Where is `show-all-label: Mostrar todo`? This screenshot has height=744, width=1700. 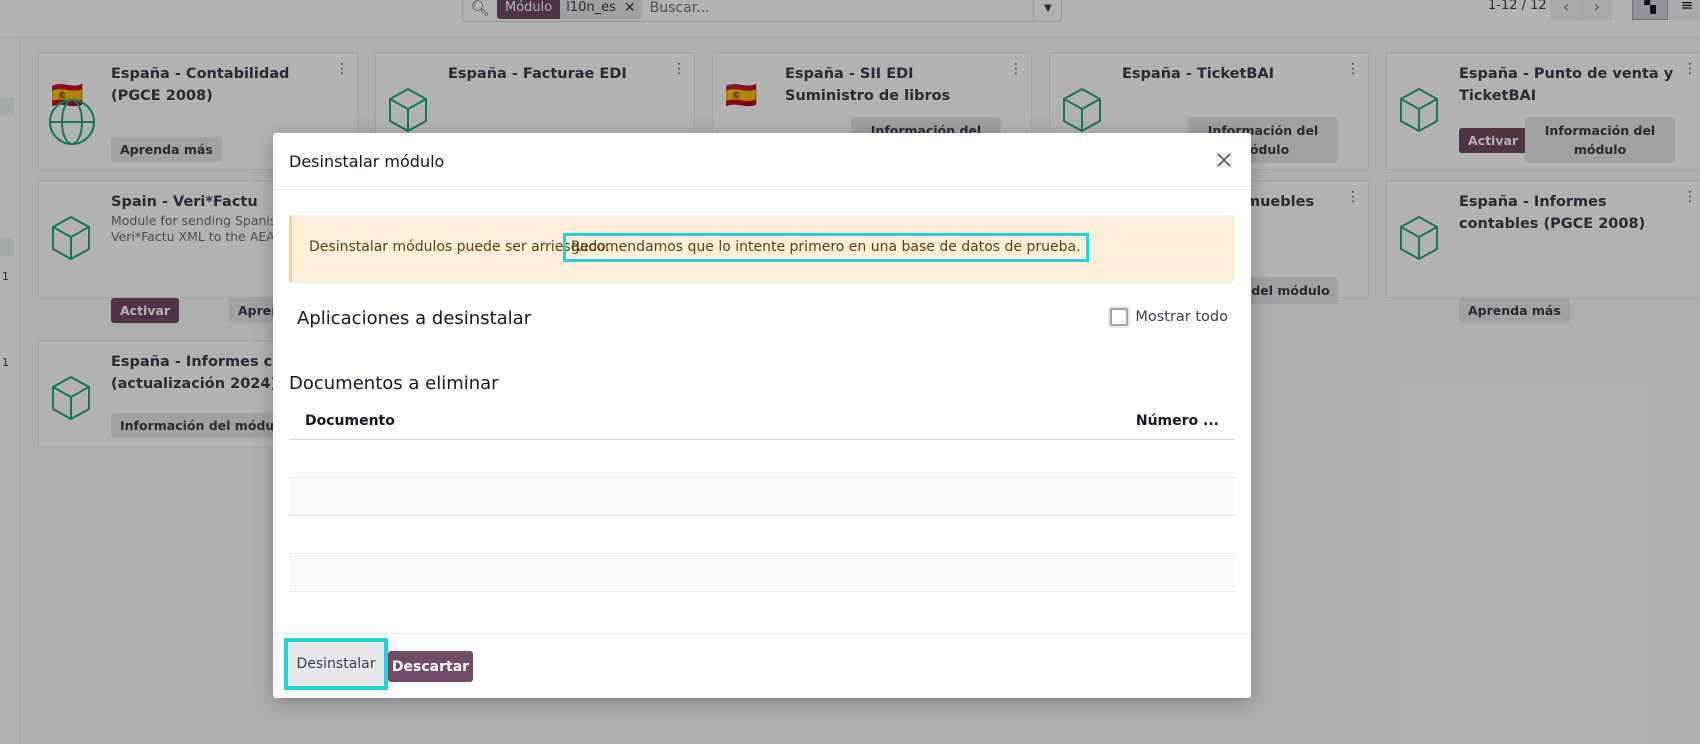 show-all-label: Mostrar todo is located at coordinates (1181, 317).